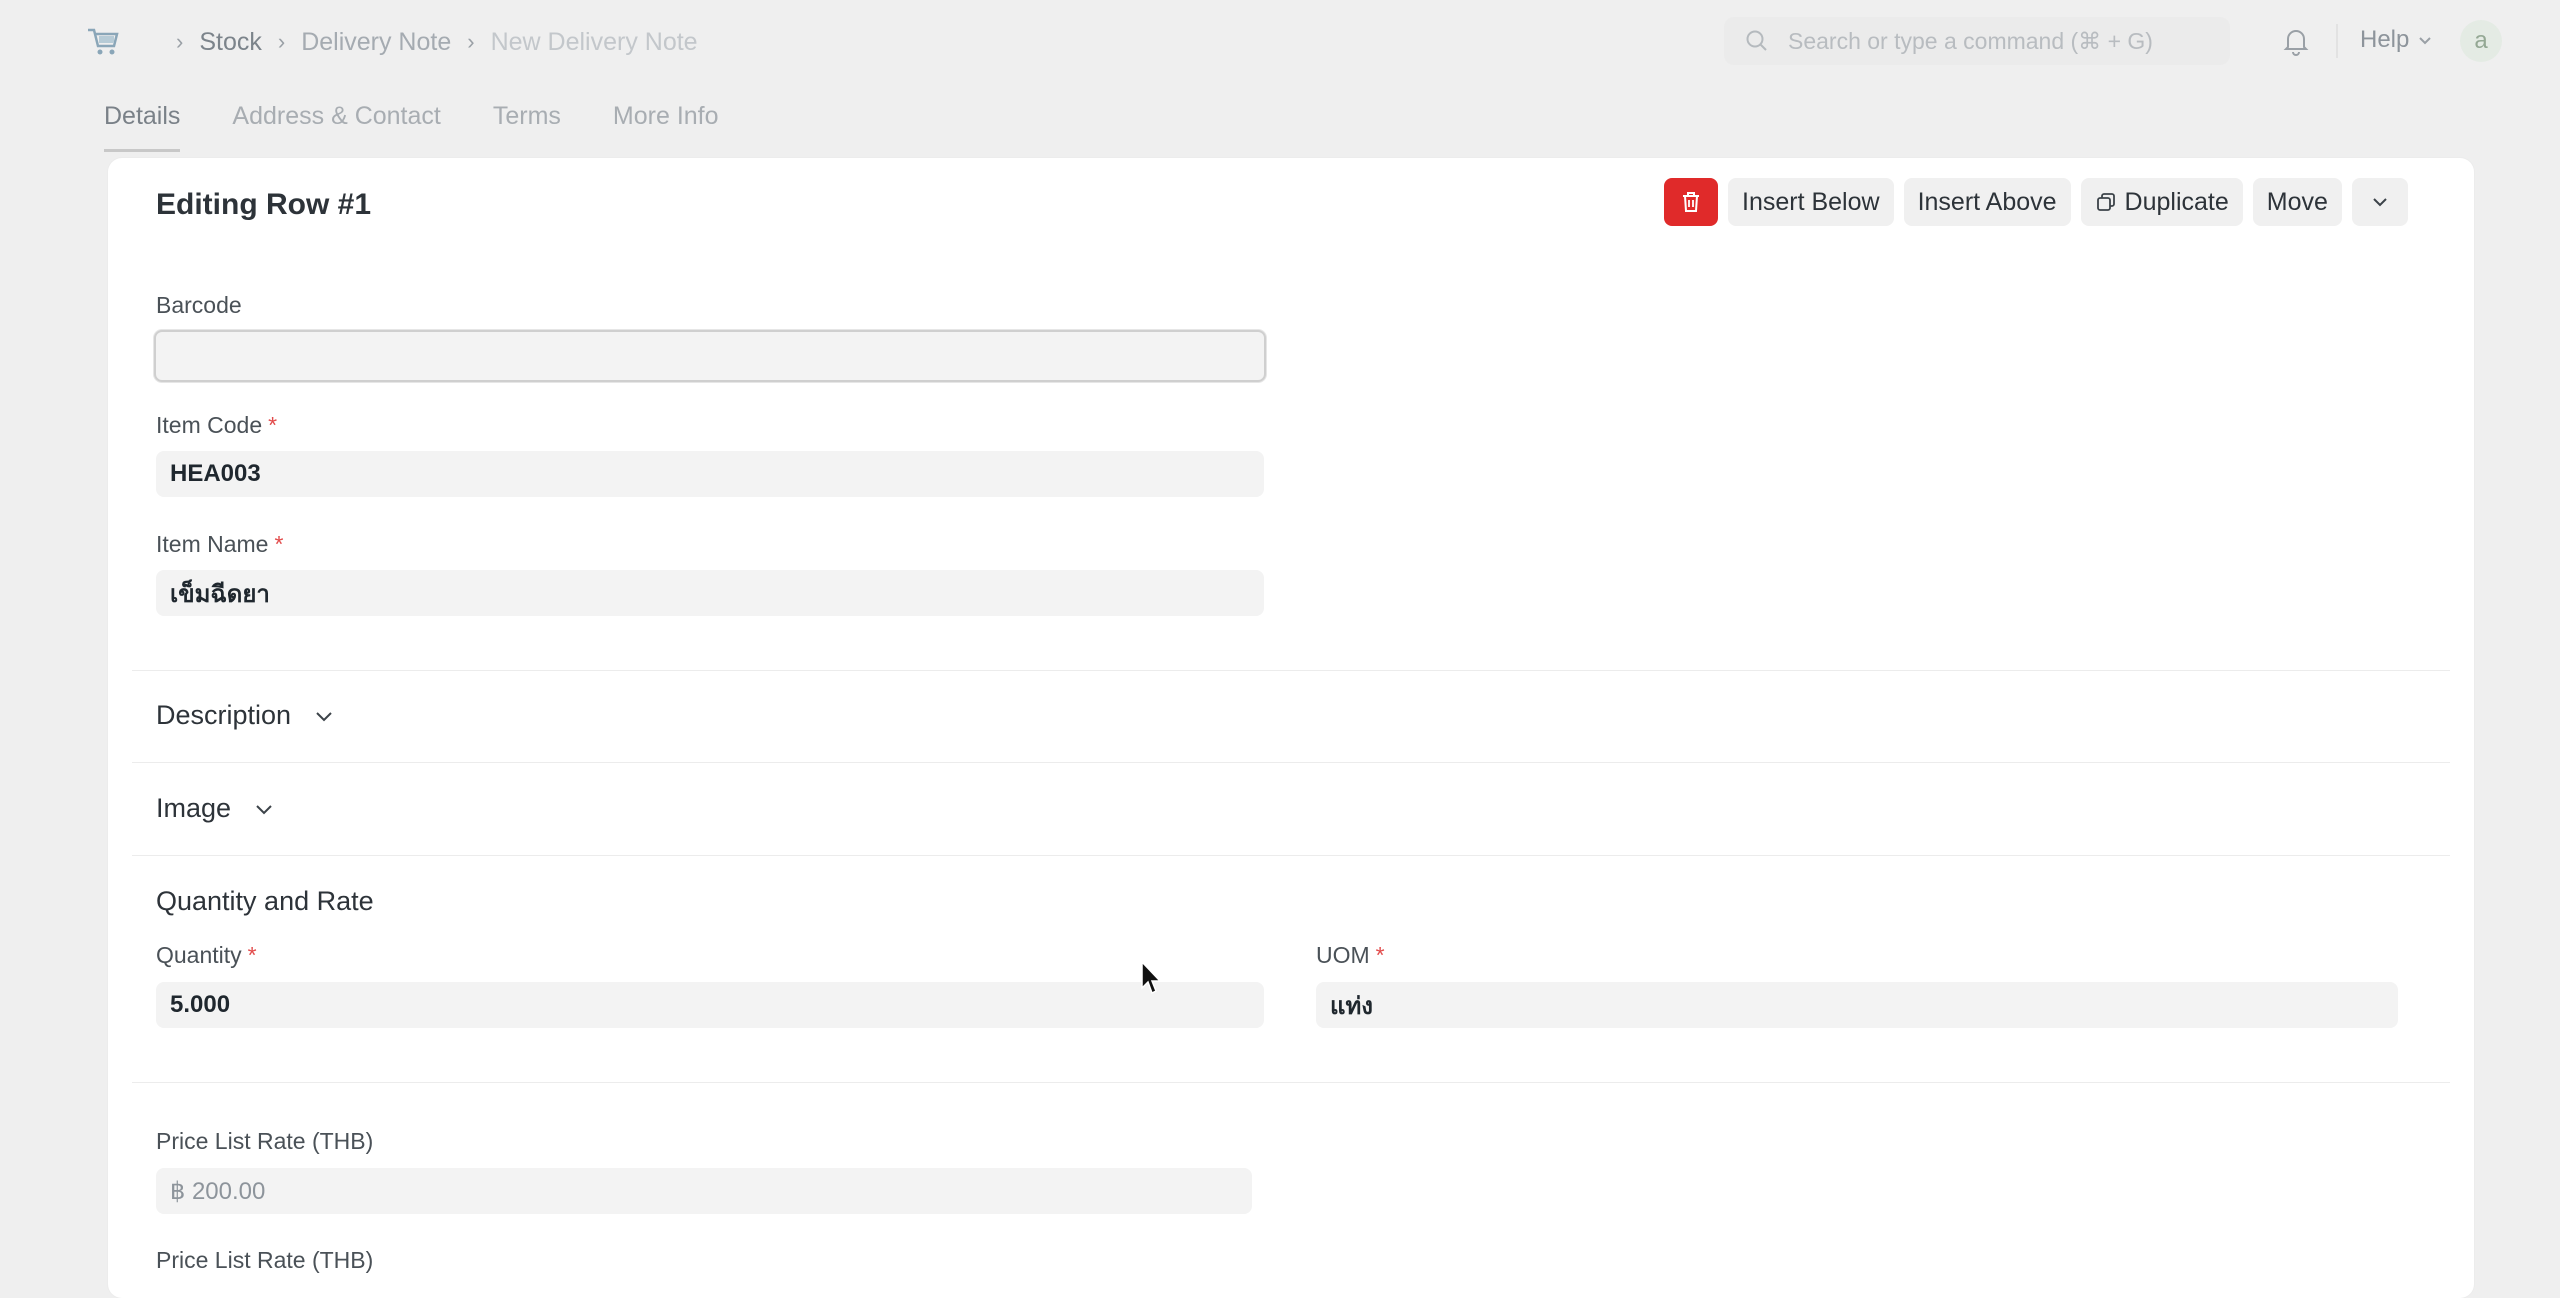 Image resolution: width=2560 pixels, height=1298 pixels. What do you see at coordinates (199, 305) in the screenshot?
I see `barcode-label: Barcode` at bounding box center [199, 305].